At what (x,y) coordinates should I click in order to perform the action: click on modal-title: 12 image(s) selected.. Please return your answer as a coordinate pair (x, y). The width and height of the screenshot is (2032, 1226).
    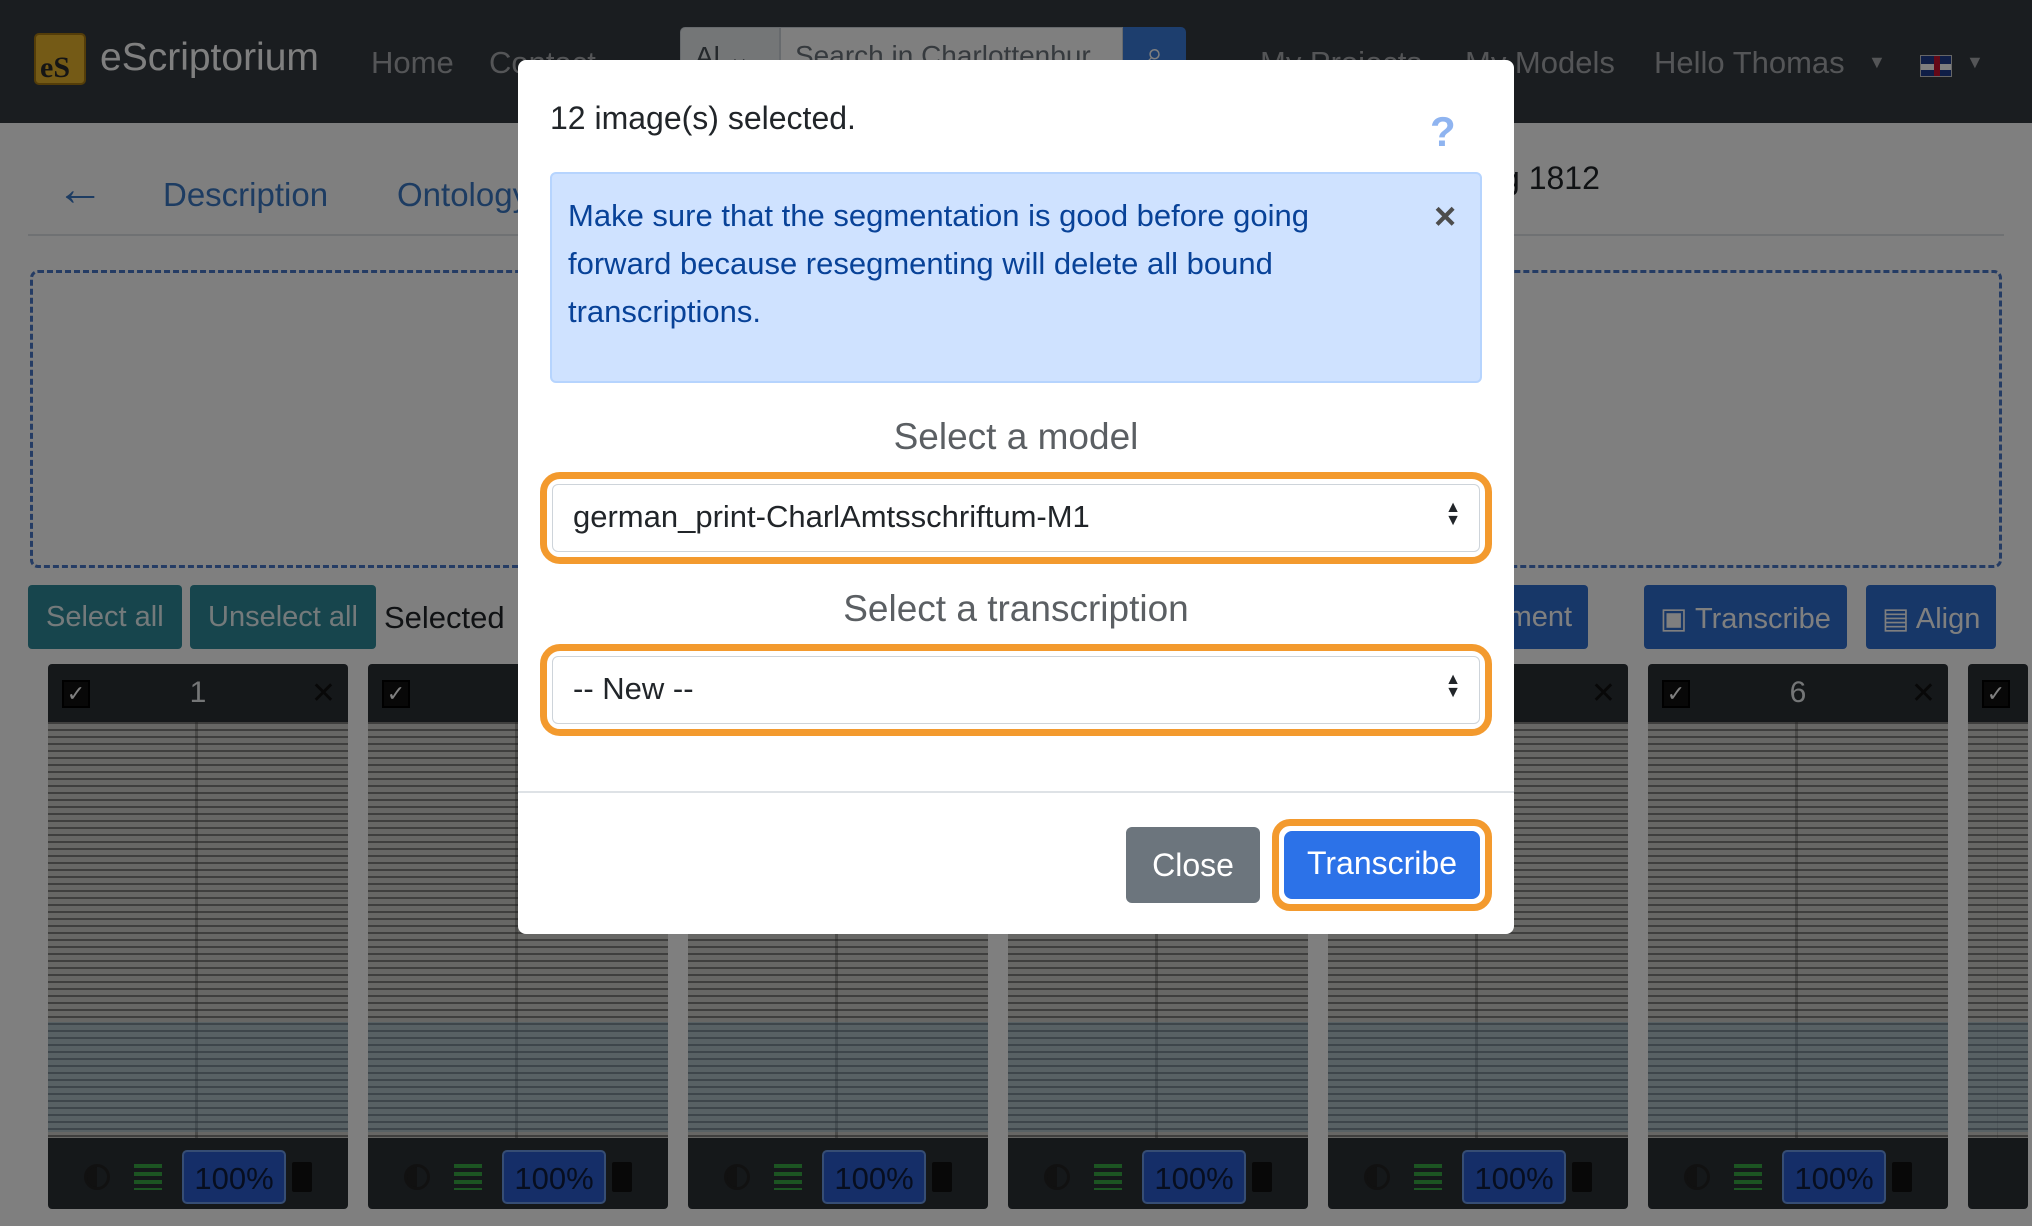
    Looking at the image, I should click on (703, 118).